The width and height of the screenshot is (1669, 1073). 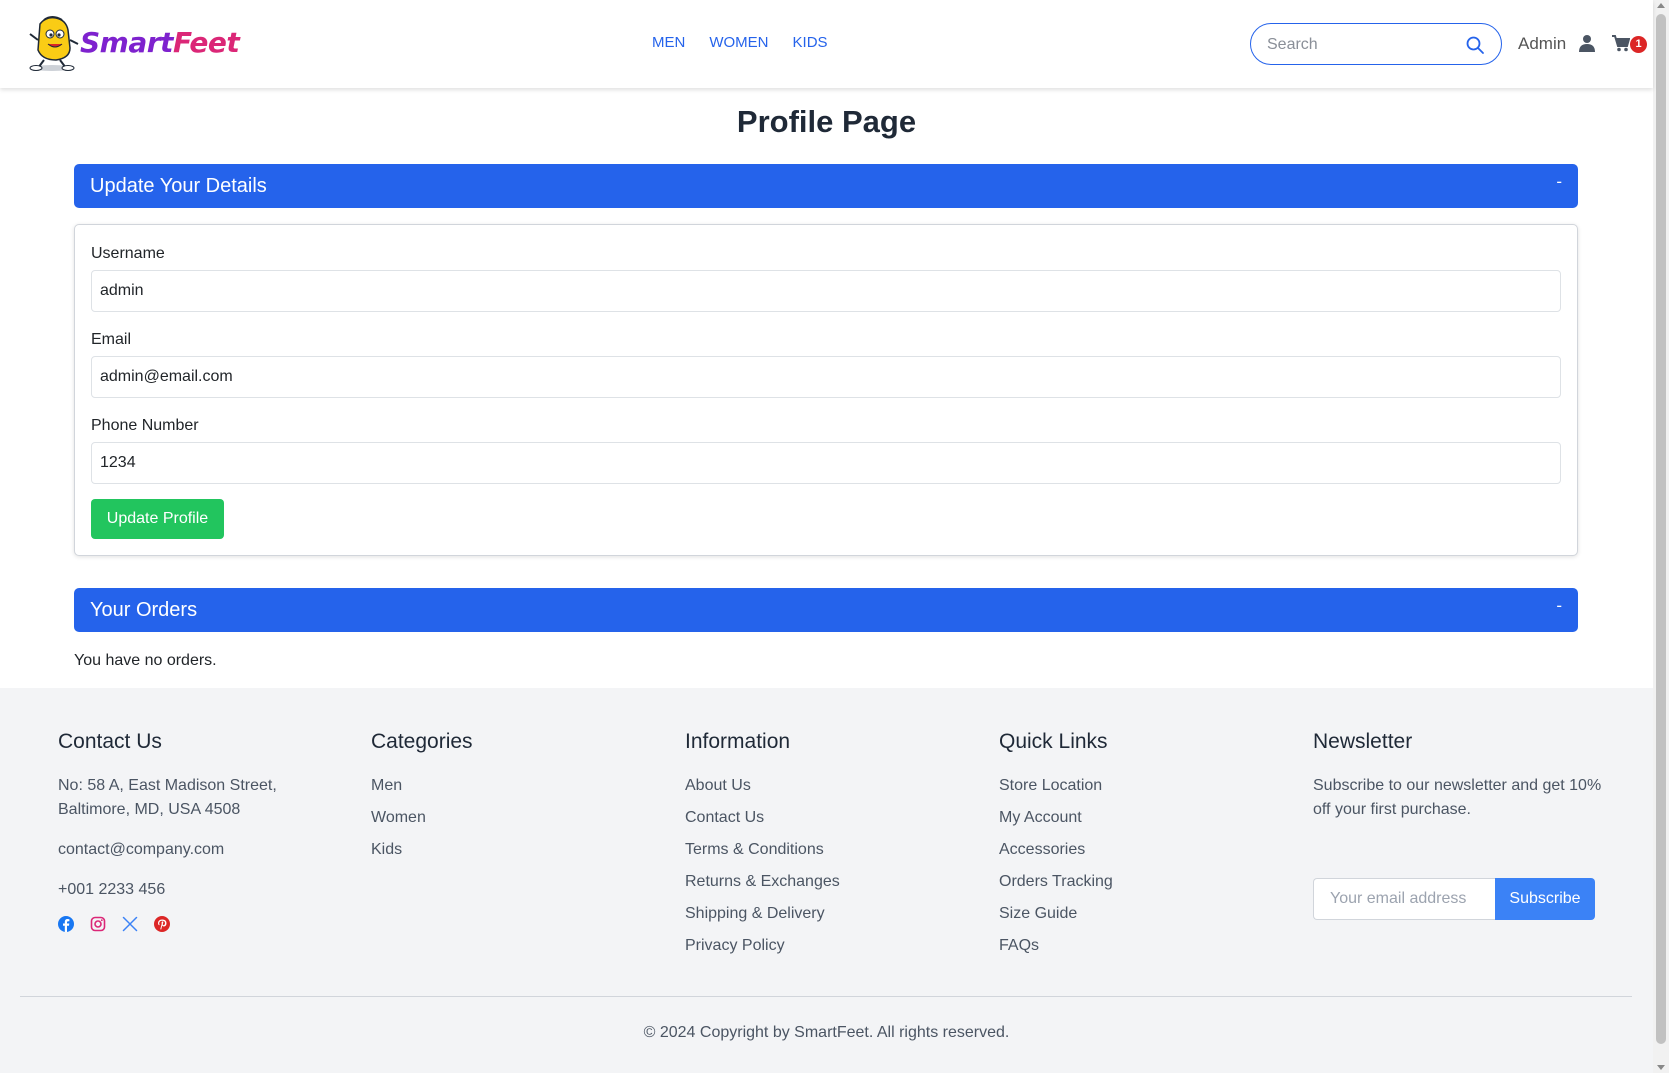 I want to click on footer-link: Contact Us, so click(x=762, y=818).